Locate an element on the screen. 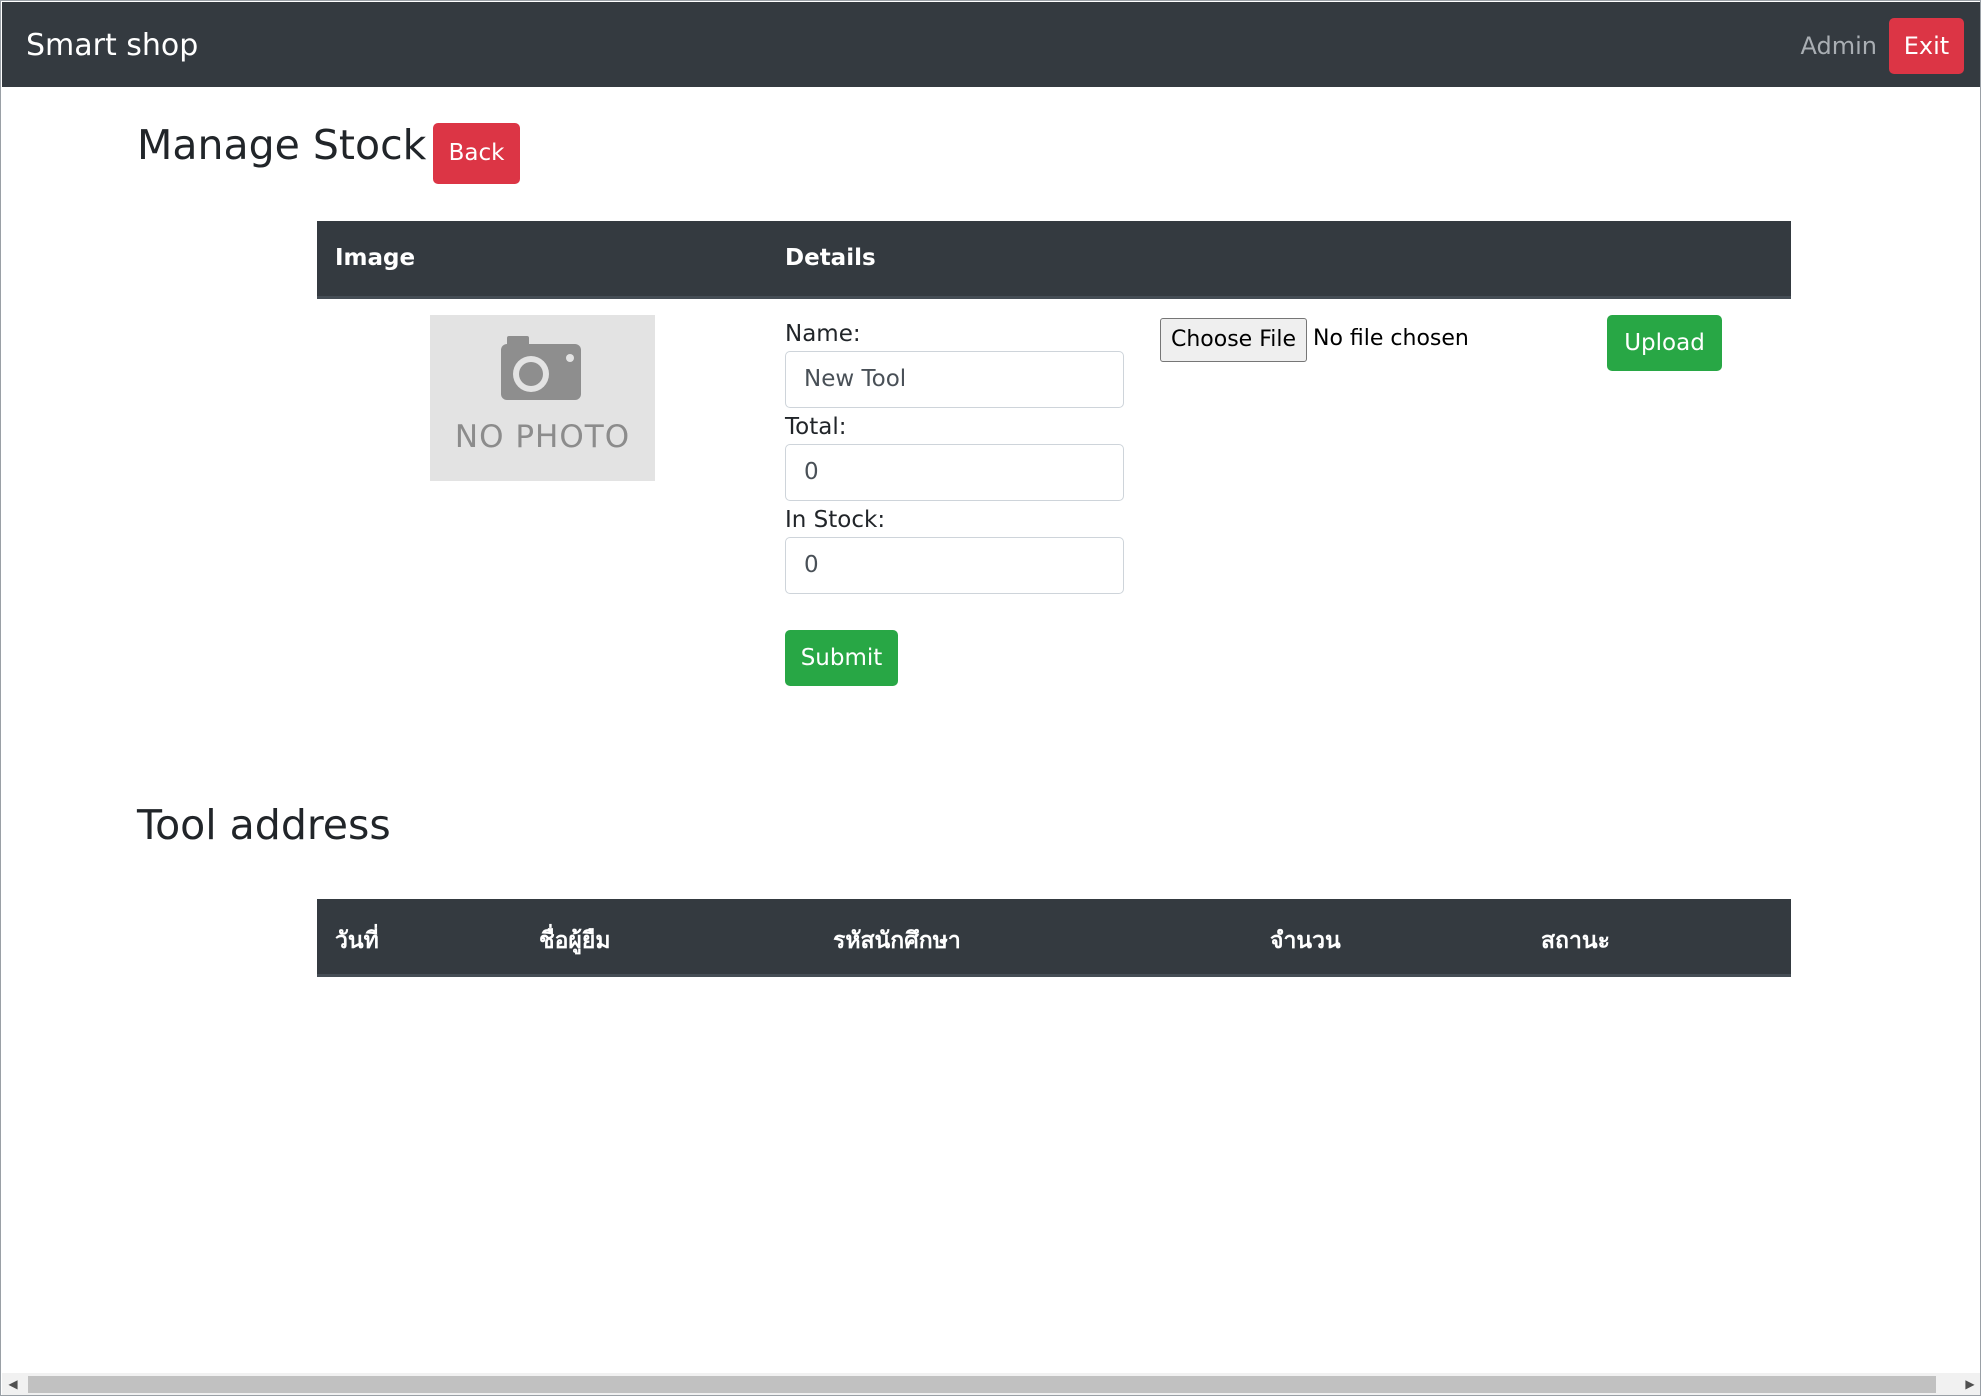 Image resolution: width=1983 pixels, height=1398 pixels. top-navbar: Smart shop Admin Exit is located at coordinates (991, 44).